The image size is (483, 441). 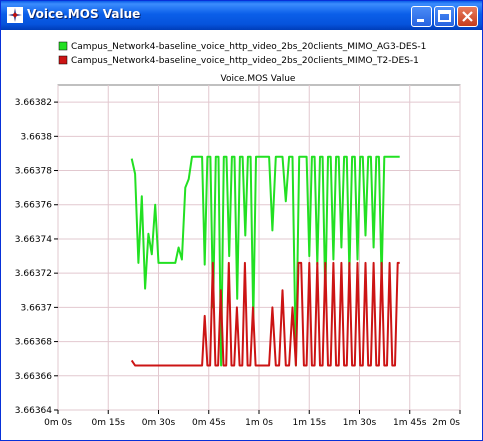 I want to click on title-bar: Voice.MOS Value, so click(x=241, y=15).